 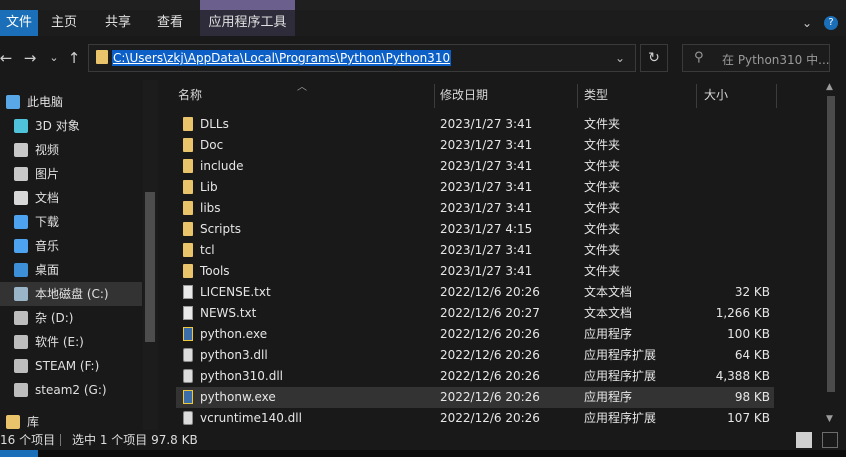 What do you see at coordinates (30, 58) in the screenshot?
I see `forward-icon: →` at bounding box center [30, 58].